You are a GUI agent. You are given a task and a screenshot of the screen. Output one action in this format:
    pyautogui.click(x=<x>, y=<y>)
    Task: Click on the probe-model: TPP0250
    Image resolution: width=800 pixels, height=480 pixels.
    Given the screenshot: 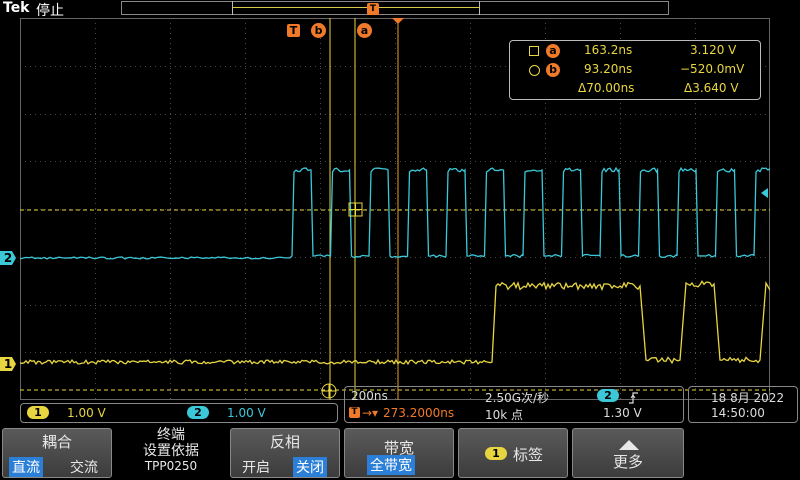 What is the action you would take?
    pyautogui.click(x=171, y=466)
    